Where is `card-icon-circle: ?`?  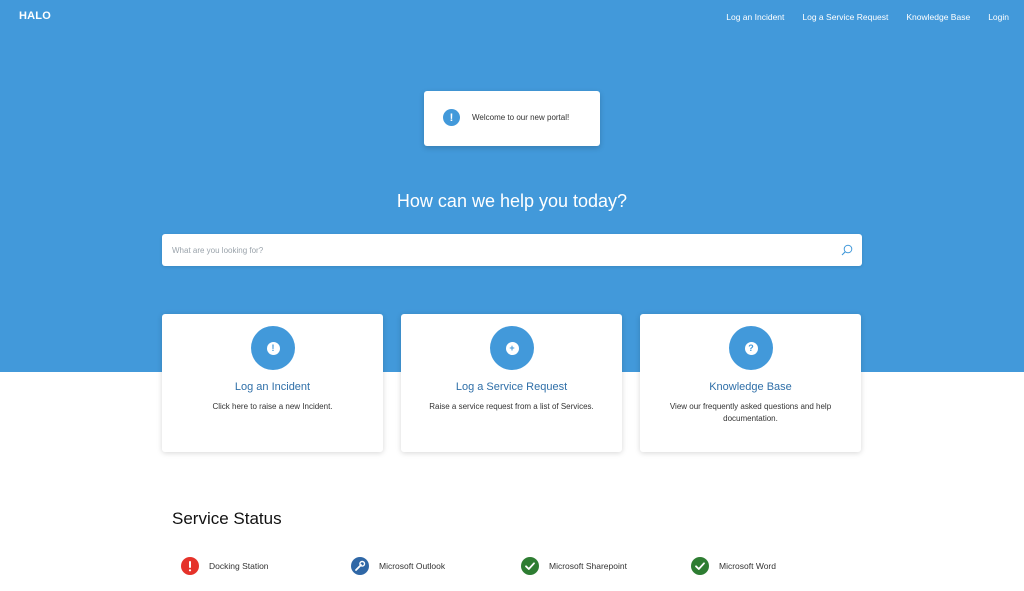 card-icon-circle: ? is located at coordinates (751, 348).